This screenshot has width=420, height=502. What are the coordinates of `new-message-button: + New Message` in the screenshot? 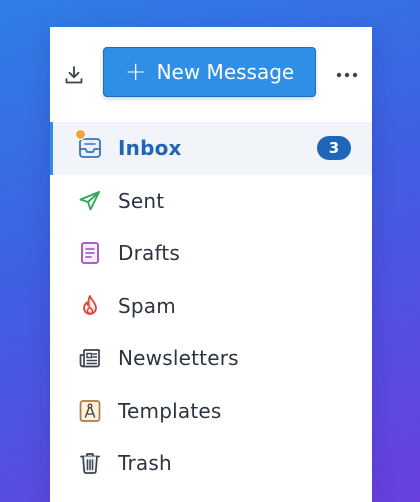 It's located at (209, 72).